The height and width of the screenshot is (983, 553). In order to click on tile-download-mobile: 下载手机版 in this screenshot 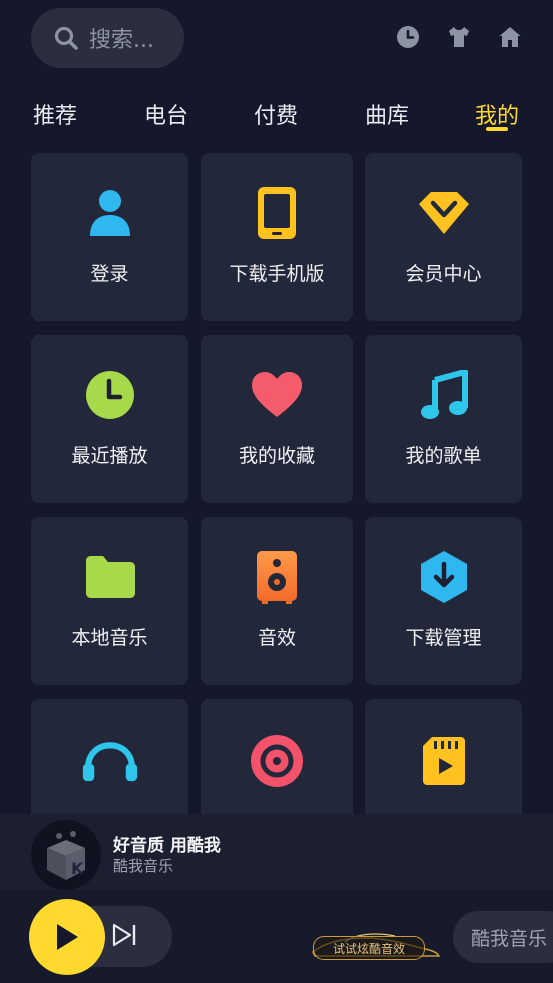, I will do `click(277, 237)`.